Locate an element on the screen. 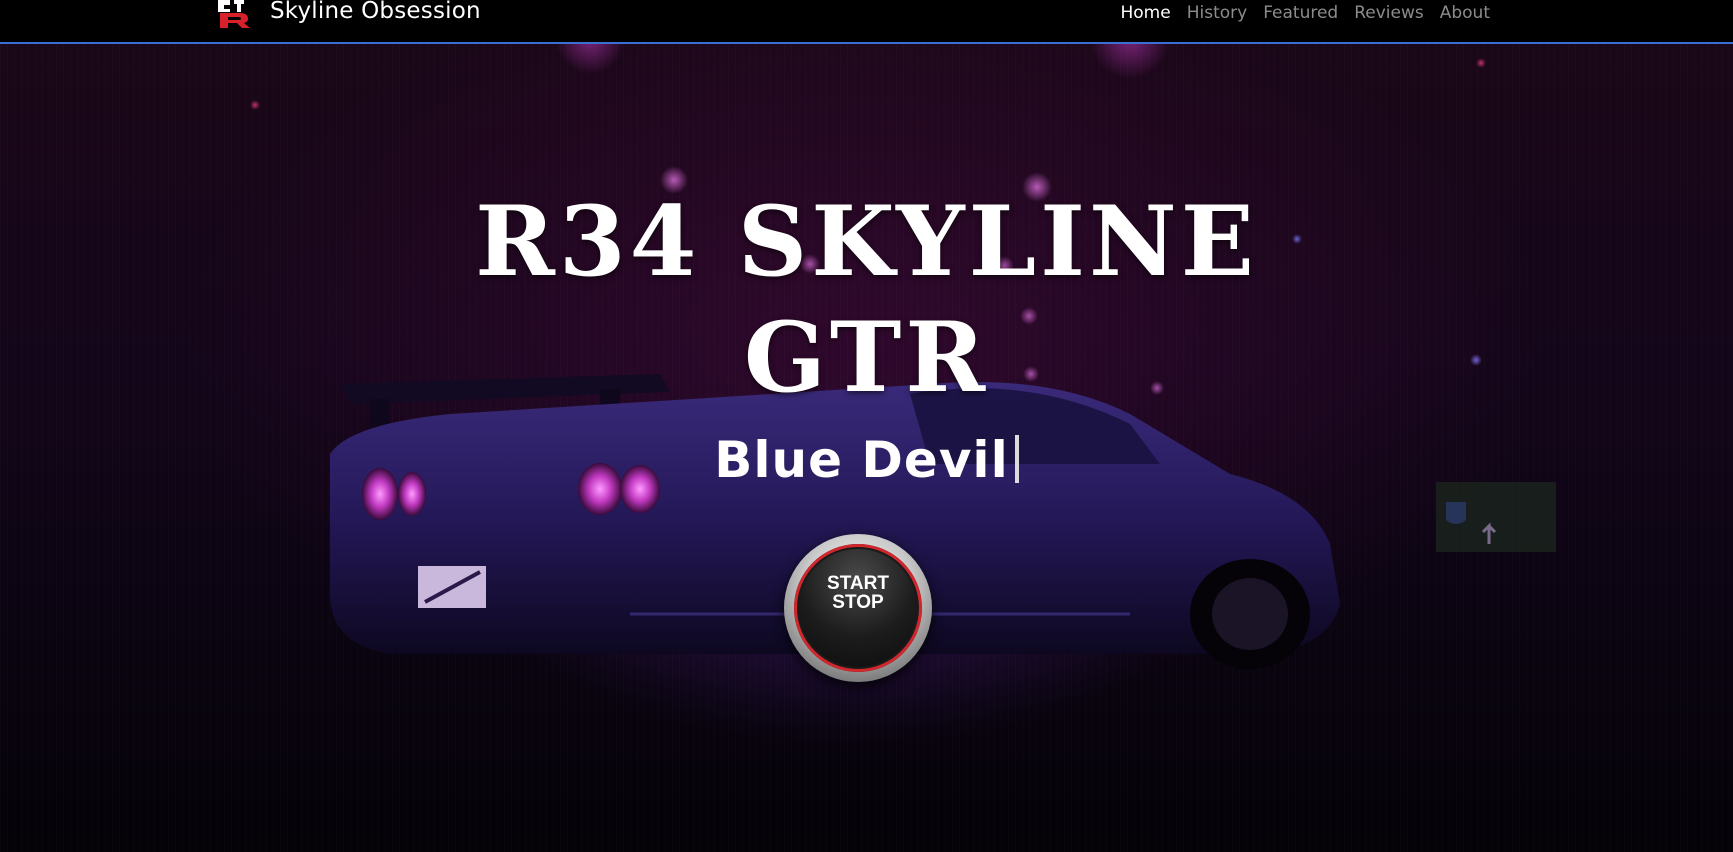  nav-link-reviews: Reviews is located at coordinates (1389, 13).